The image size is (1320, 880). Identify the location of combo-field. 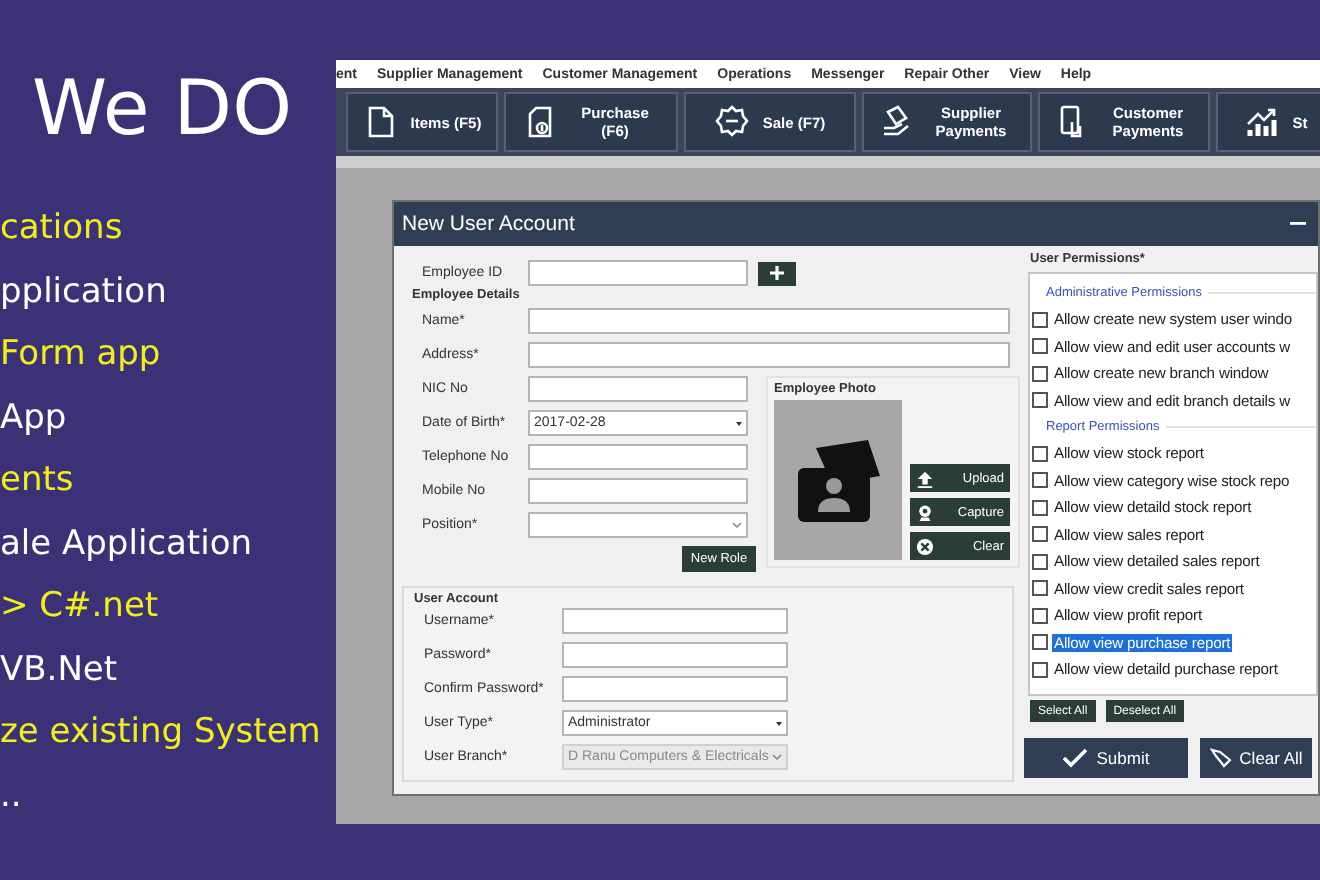
(638, 525).